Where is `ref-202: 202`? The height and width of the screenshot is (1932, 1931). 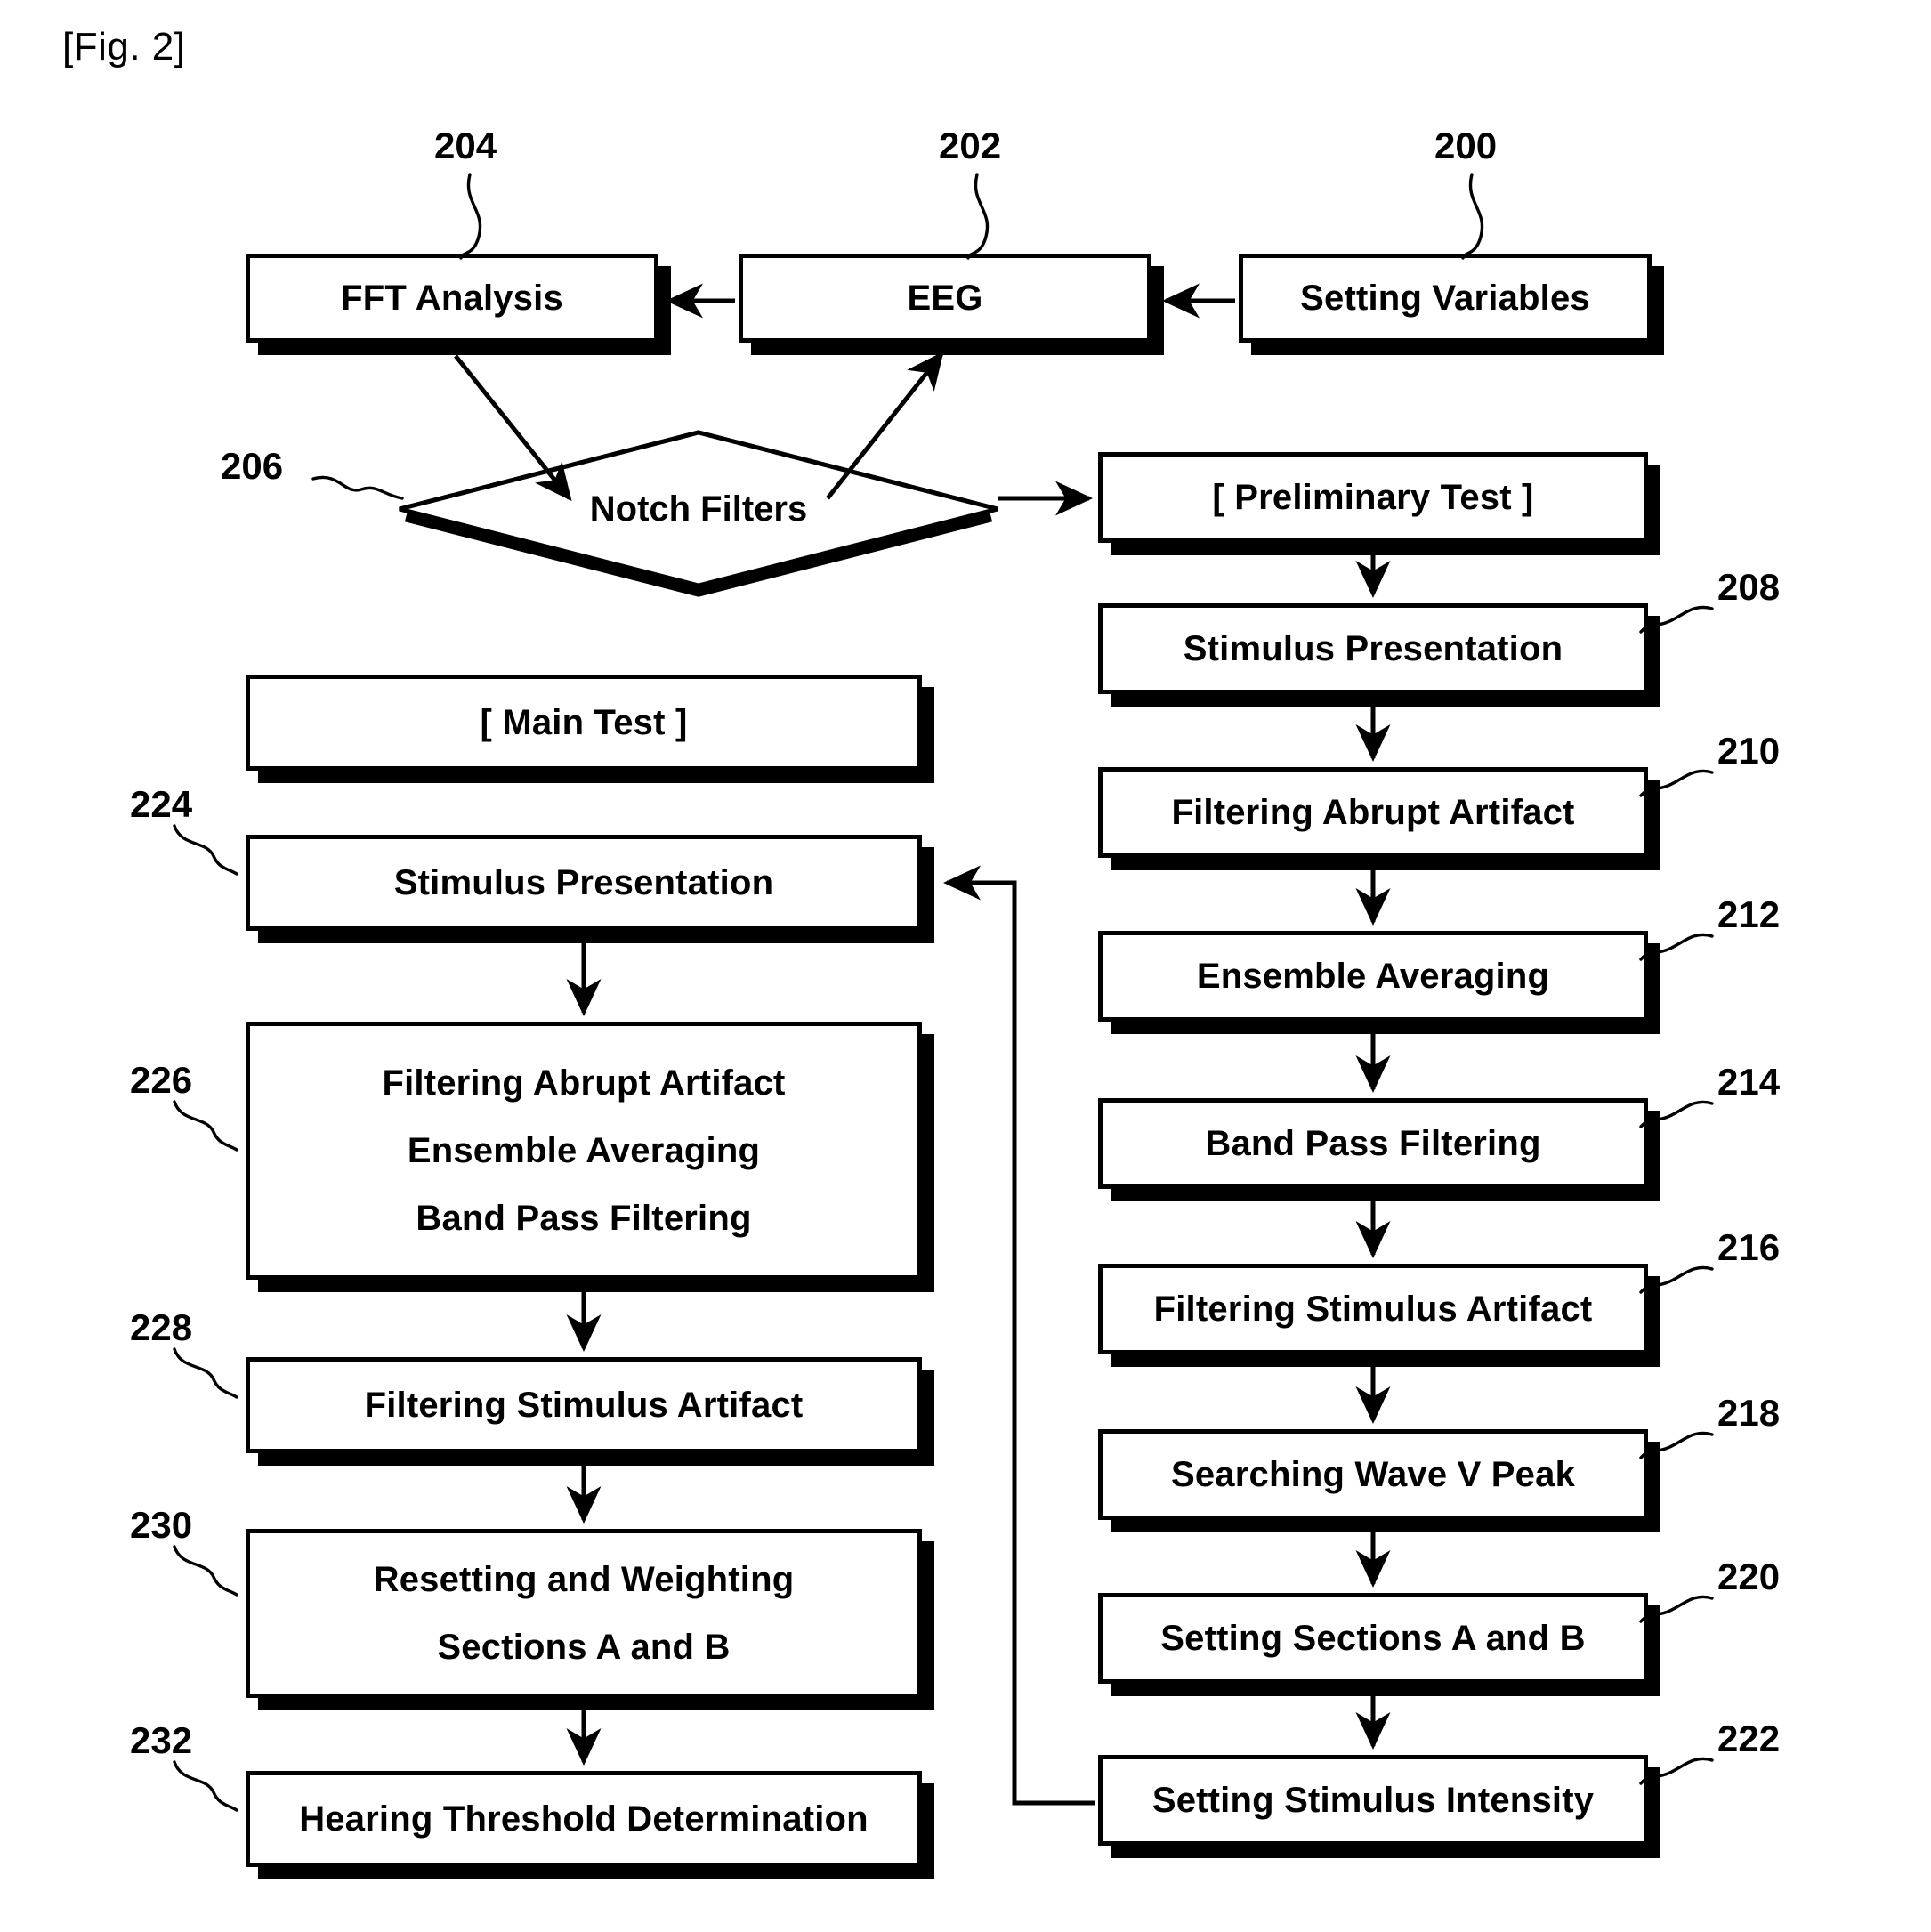
ref-202: 202 is located at coordinates (970, 145).